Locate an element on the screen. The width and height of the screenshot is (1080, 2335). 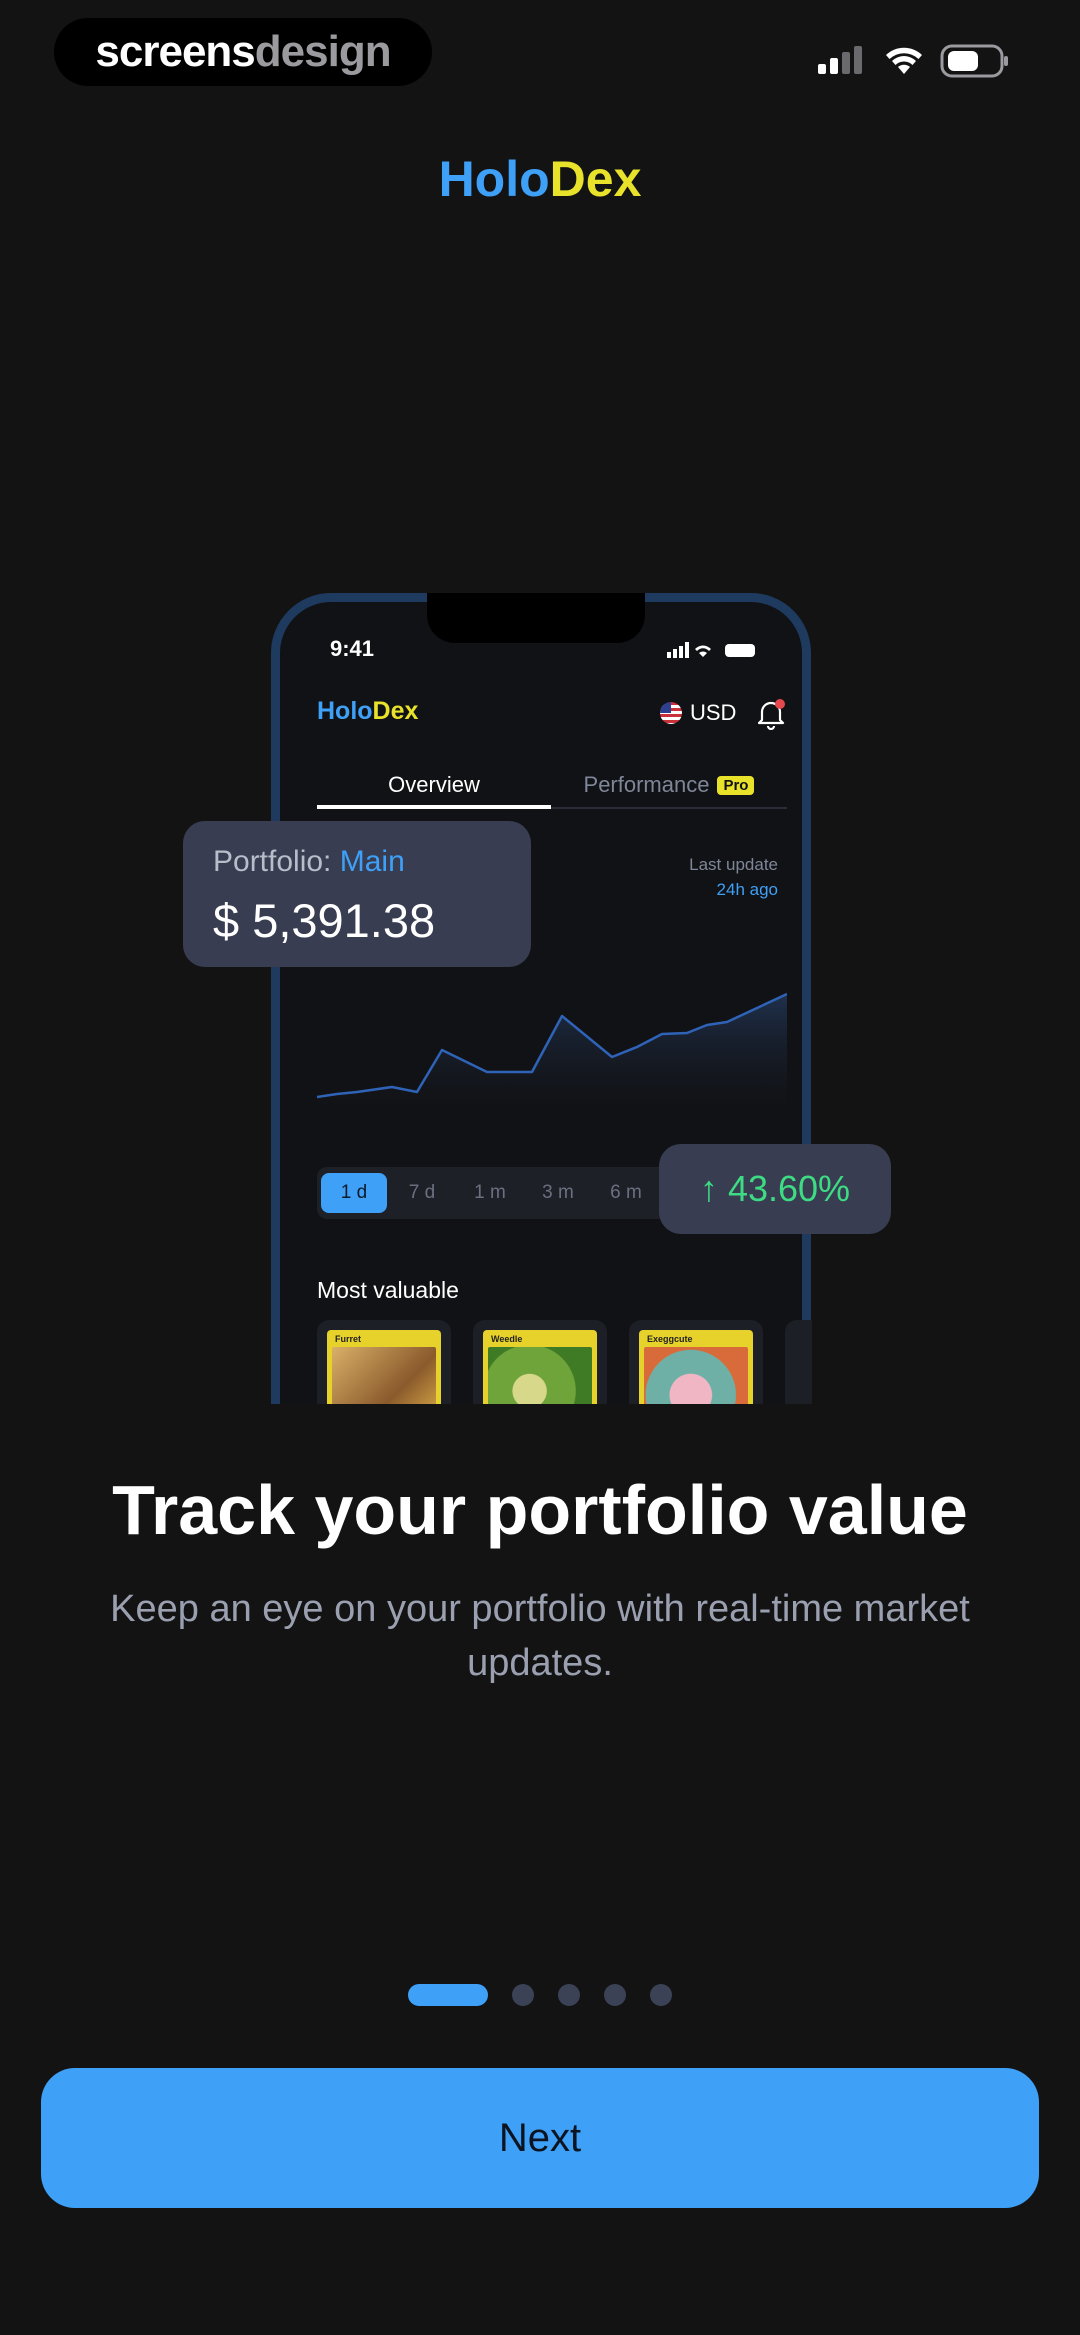
portfolio-chart is located at coordinates (552, 1052).